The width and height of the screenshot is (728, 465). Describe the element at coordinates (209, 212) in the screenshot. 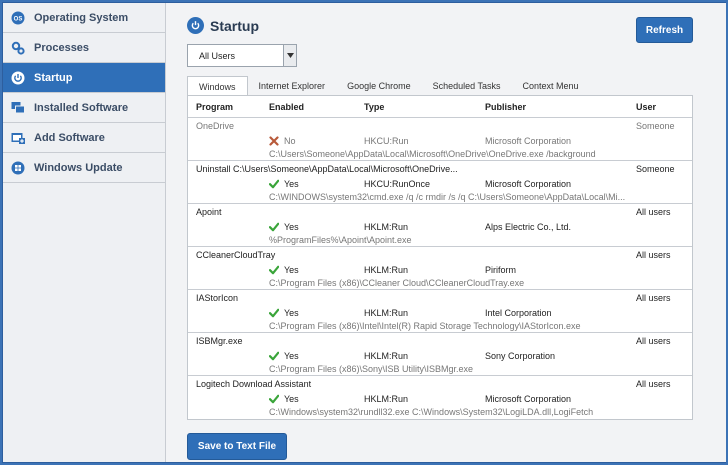

I see `program-name: Apoint` at that location.